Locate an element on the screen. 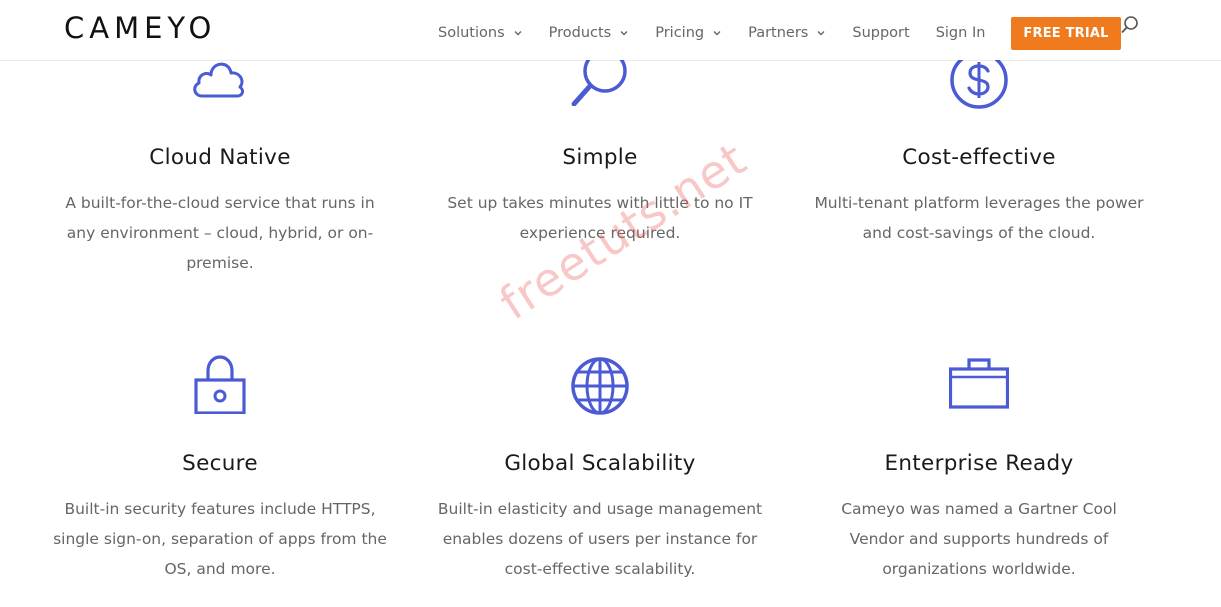 The height and width of the screenshot is (607, 1221). desc-line: enables dozens of users per instance for is located at coordinates (600, 539).